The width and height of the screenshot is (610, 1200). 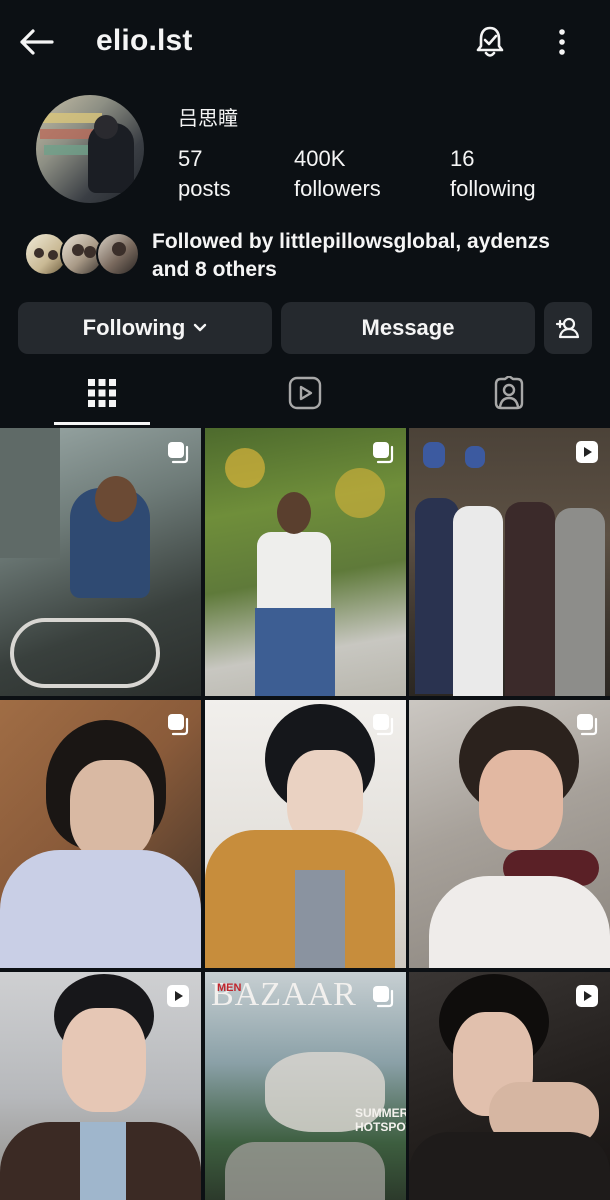 I want to click on suggested-users-button, so click(x=568, y=328).